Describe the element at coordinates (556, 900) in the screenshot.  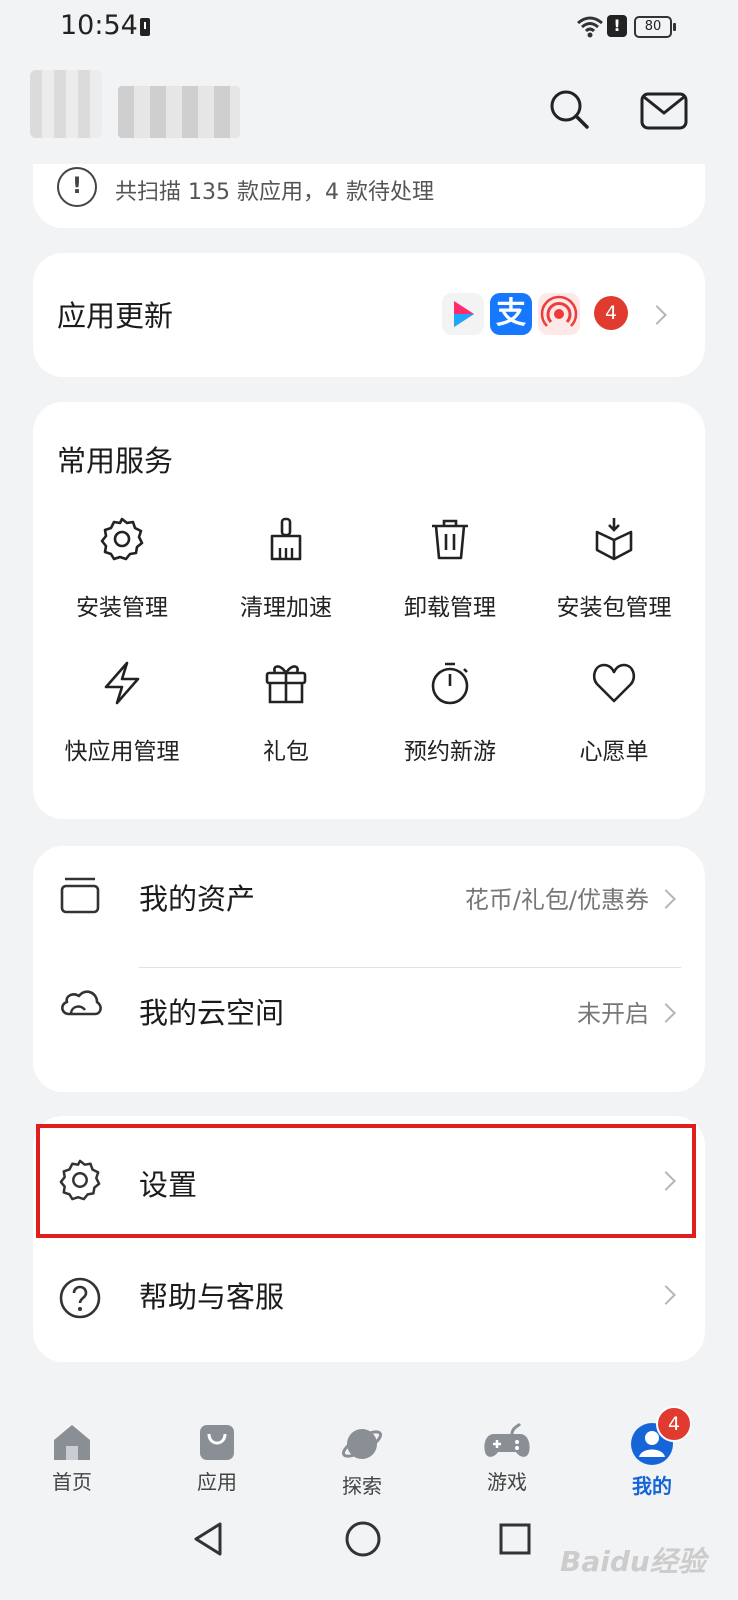
I see `my-assets-value: 花币/礼包/优惠券` at that location.